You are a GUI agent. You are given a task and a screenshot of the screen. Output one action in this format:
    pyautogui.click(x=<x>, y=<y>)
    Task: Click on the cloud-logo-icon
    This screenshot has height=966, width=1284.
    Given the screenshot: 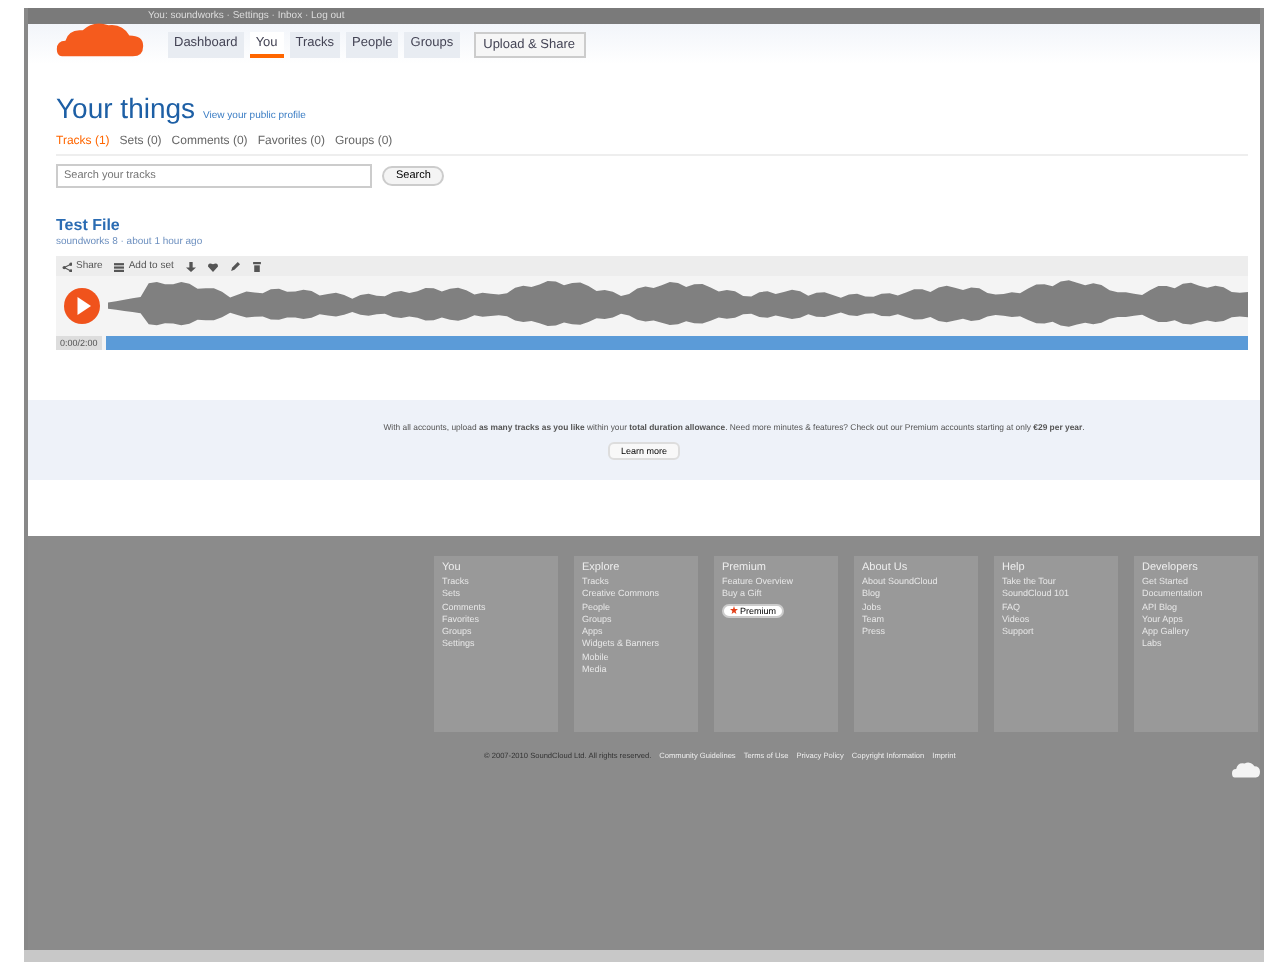 What is the action you would take?
    pyautogui.click(x=100, y=39)
    